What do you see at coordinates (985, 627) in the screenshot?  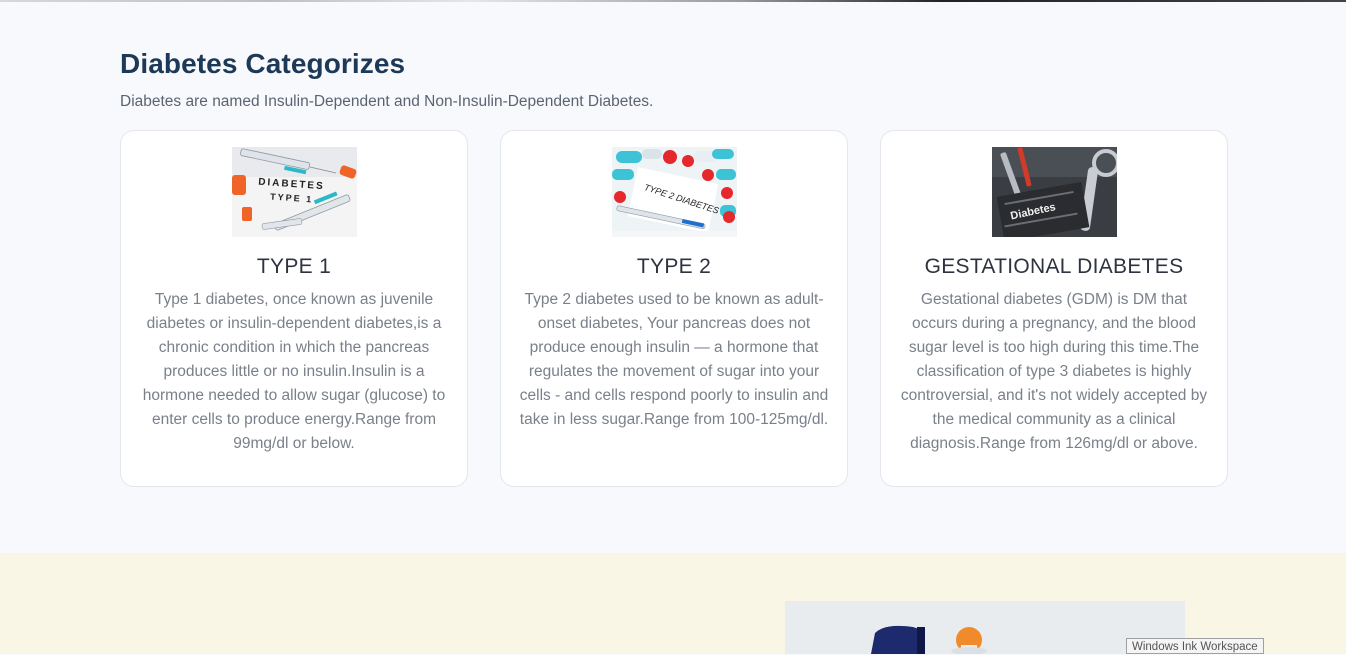 I see `glucose-meter-image` at bounding box center [985, 627].